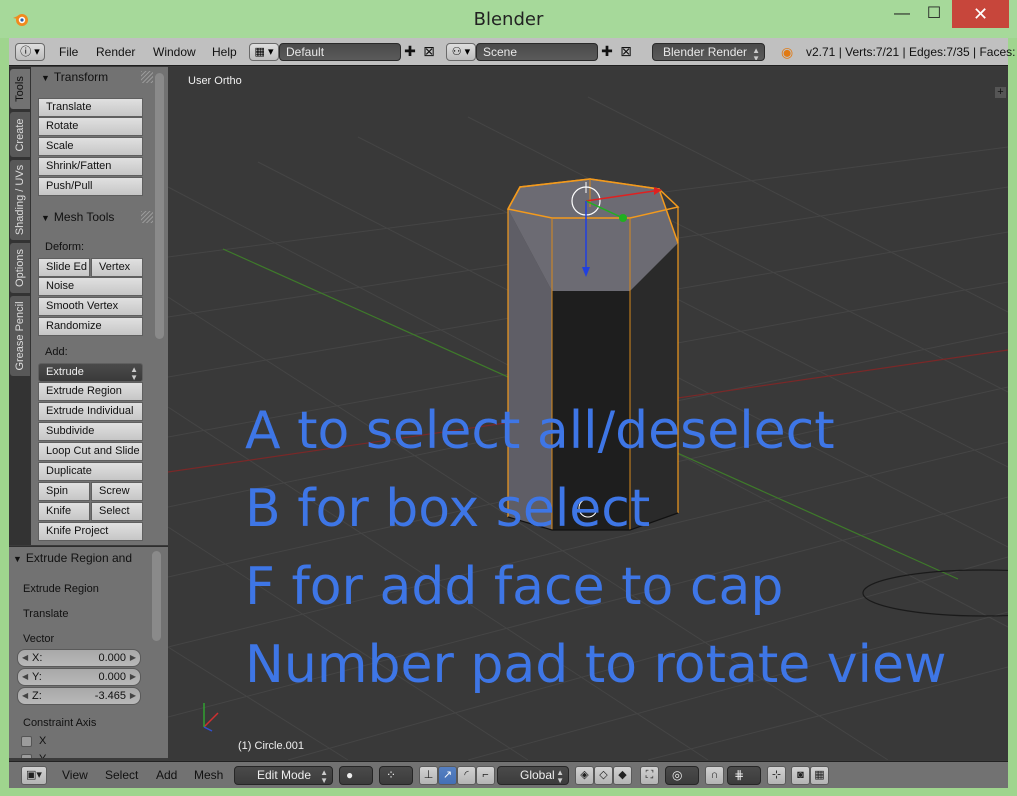 This screenshot has width=1017, height=796. Describe the element at coordinates (902, 14) in the screenshot. I see `minimize-button: —` at that location.